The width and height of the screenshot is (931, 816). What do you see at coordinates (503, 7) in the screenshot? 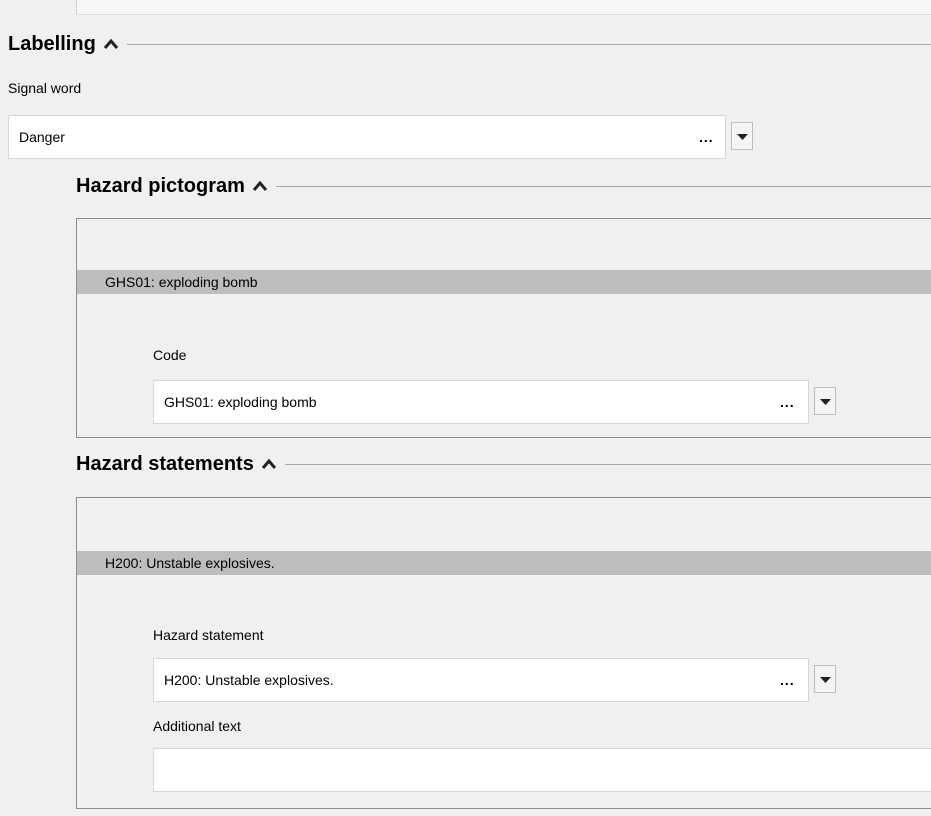
I see `previous-section-panel` at bounding box center [503, 7].